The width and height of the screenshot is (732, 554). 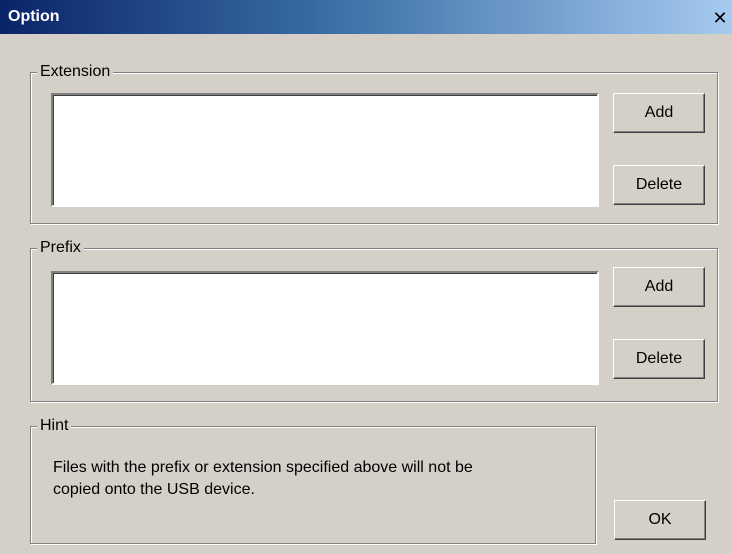 I want to click on prefix-legend: Prefix, so click(x=60, y=248).